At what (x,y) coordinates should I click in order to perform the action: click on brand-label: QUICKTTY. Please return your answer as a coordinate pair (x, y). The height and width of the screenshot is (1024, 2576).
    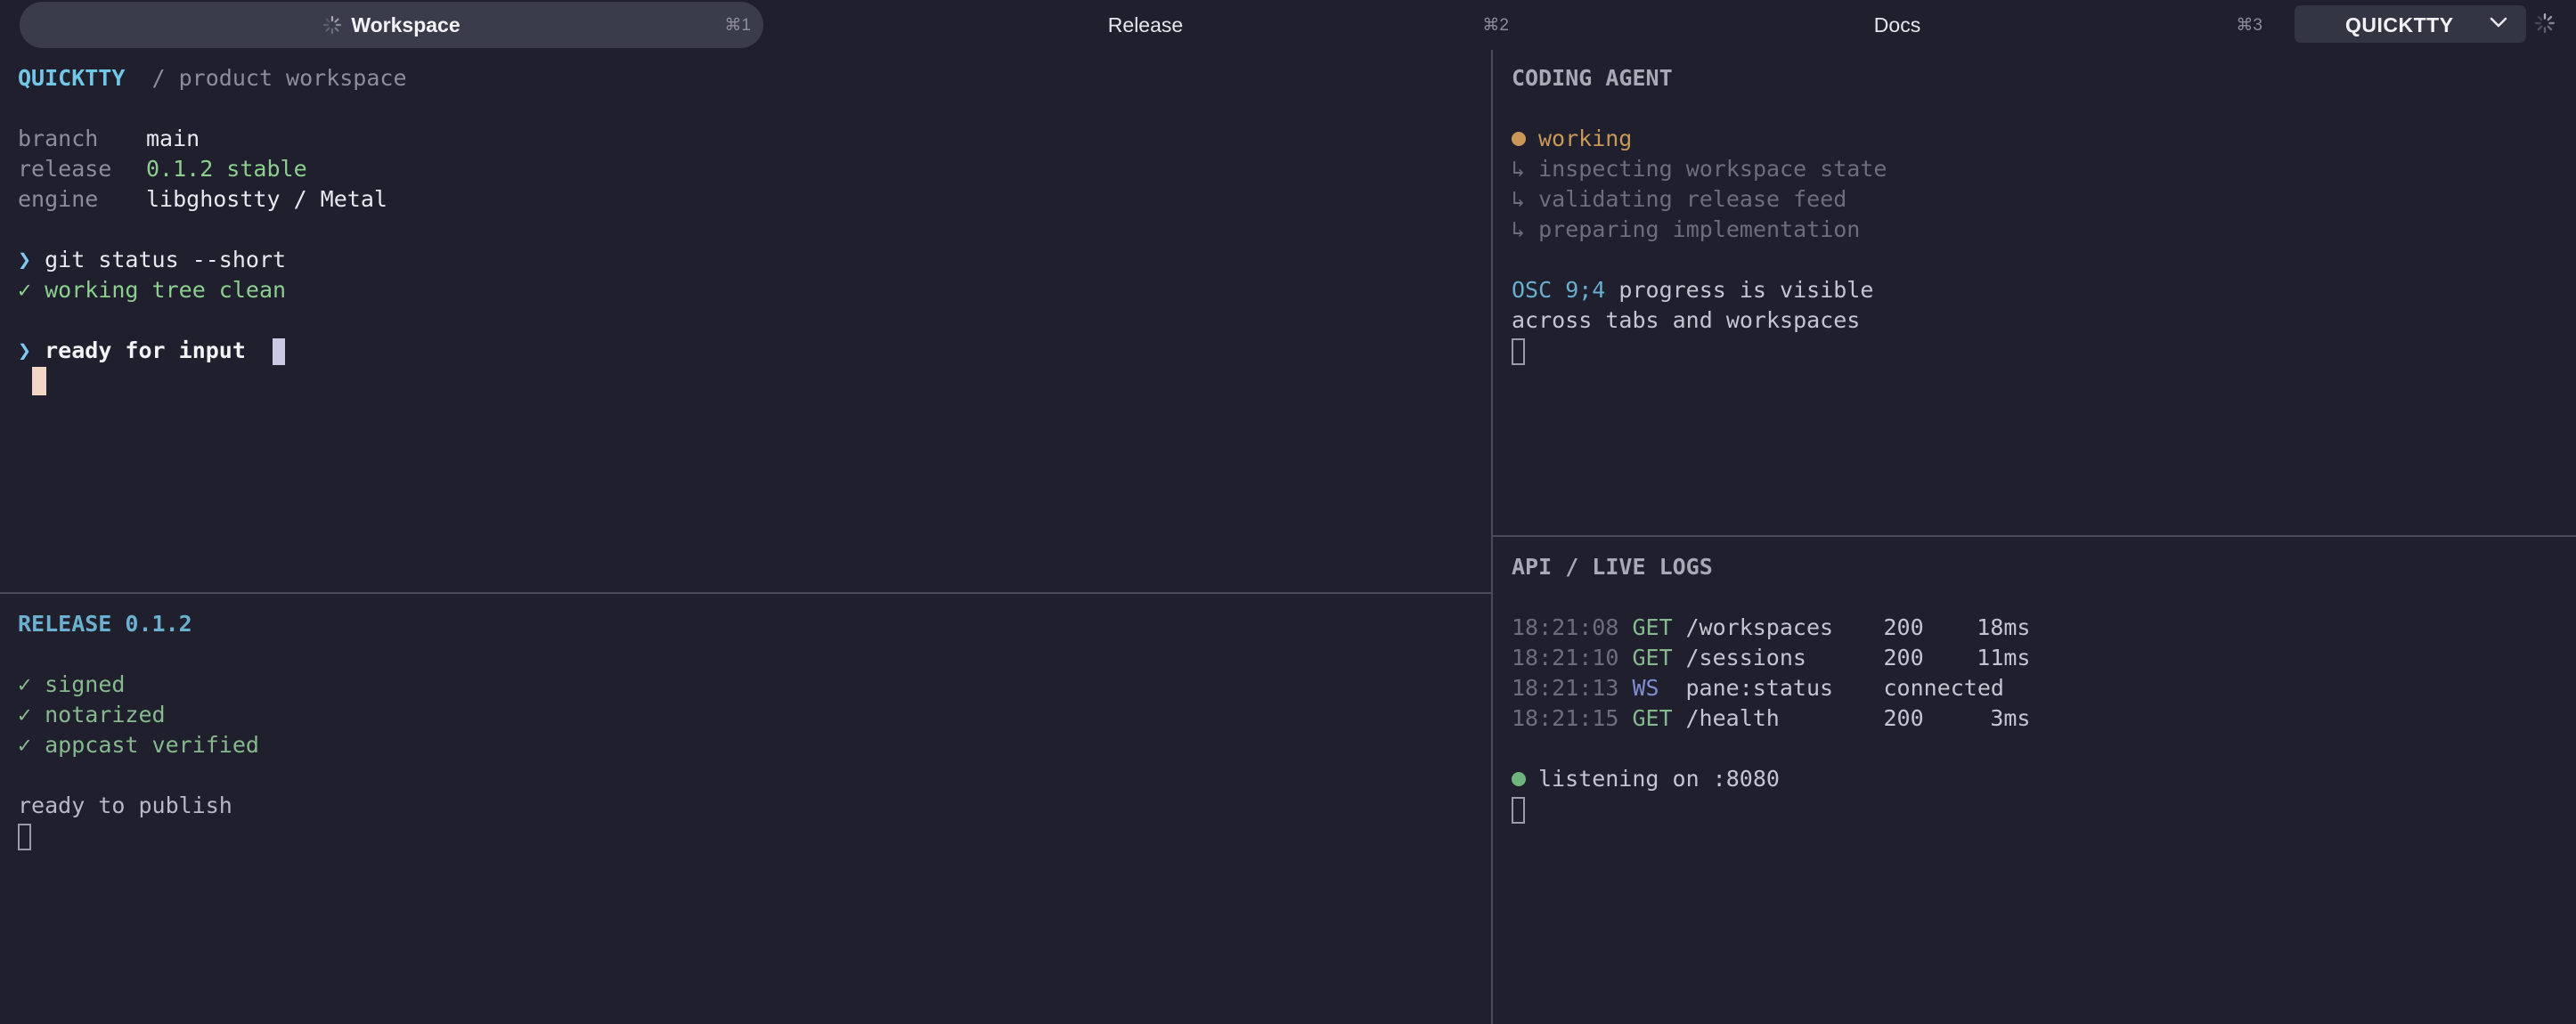
    Looking at the image, I should click on (72, 78).